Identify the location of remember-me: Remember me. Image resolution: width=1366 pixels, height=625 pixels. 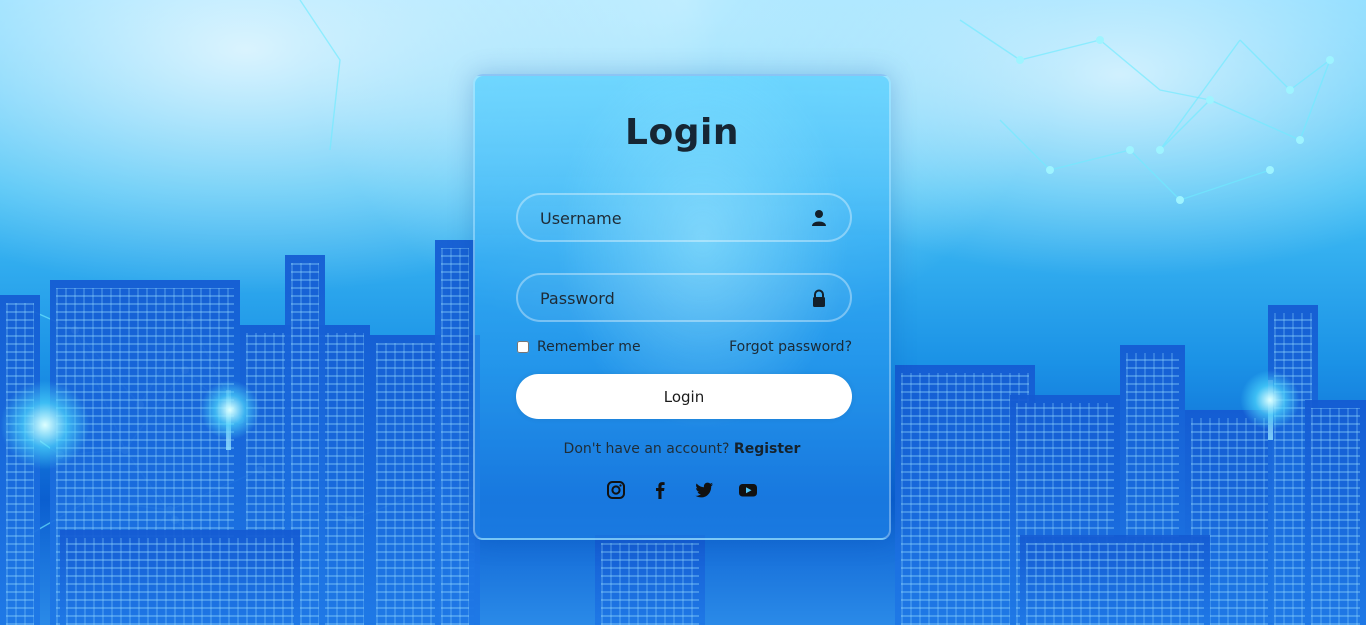
(578, 347).